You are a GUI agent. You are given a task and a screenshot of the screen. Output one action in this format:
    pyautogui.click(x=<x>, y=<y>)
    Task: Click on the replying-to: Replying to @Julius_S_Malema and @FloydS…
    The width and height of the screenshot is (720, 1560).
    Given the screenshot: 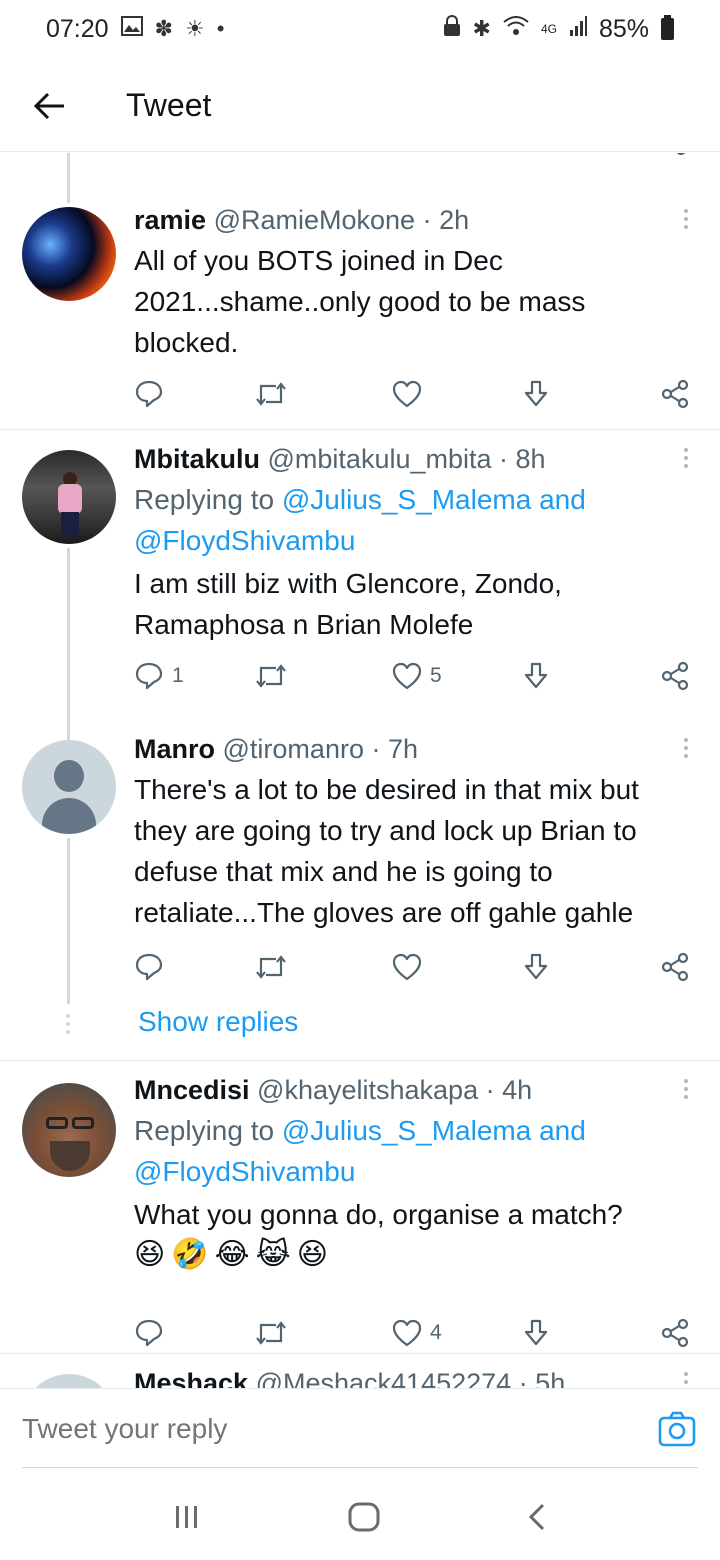 What is the action you would take?
    pyautogui.click(x=415, y=520)
    